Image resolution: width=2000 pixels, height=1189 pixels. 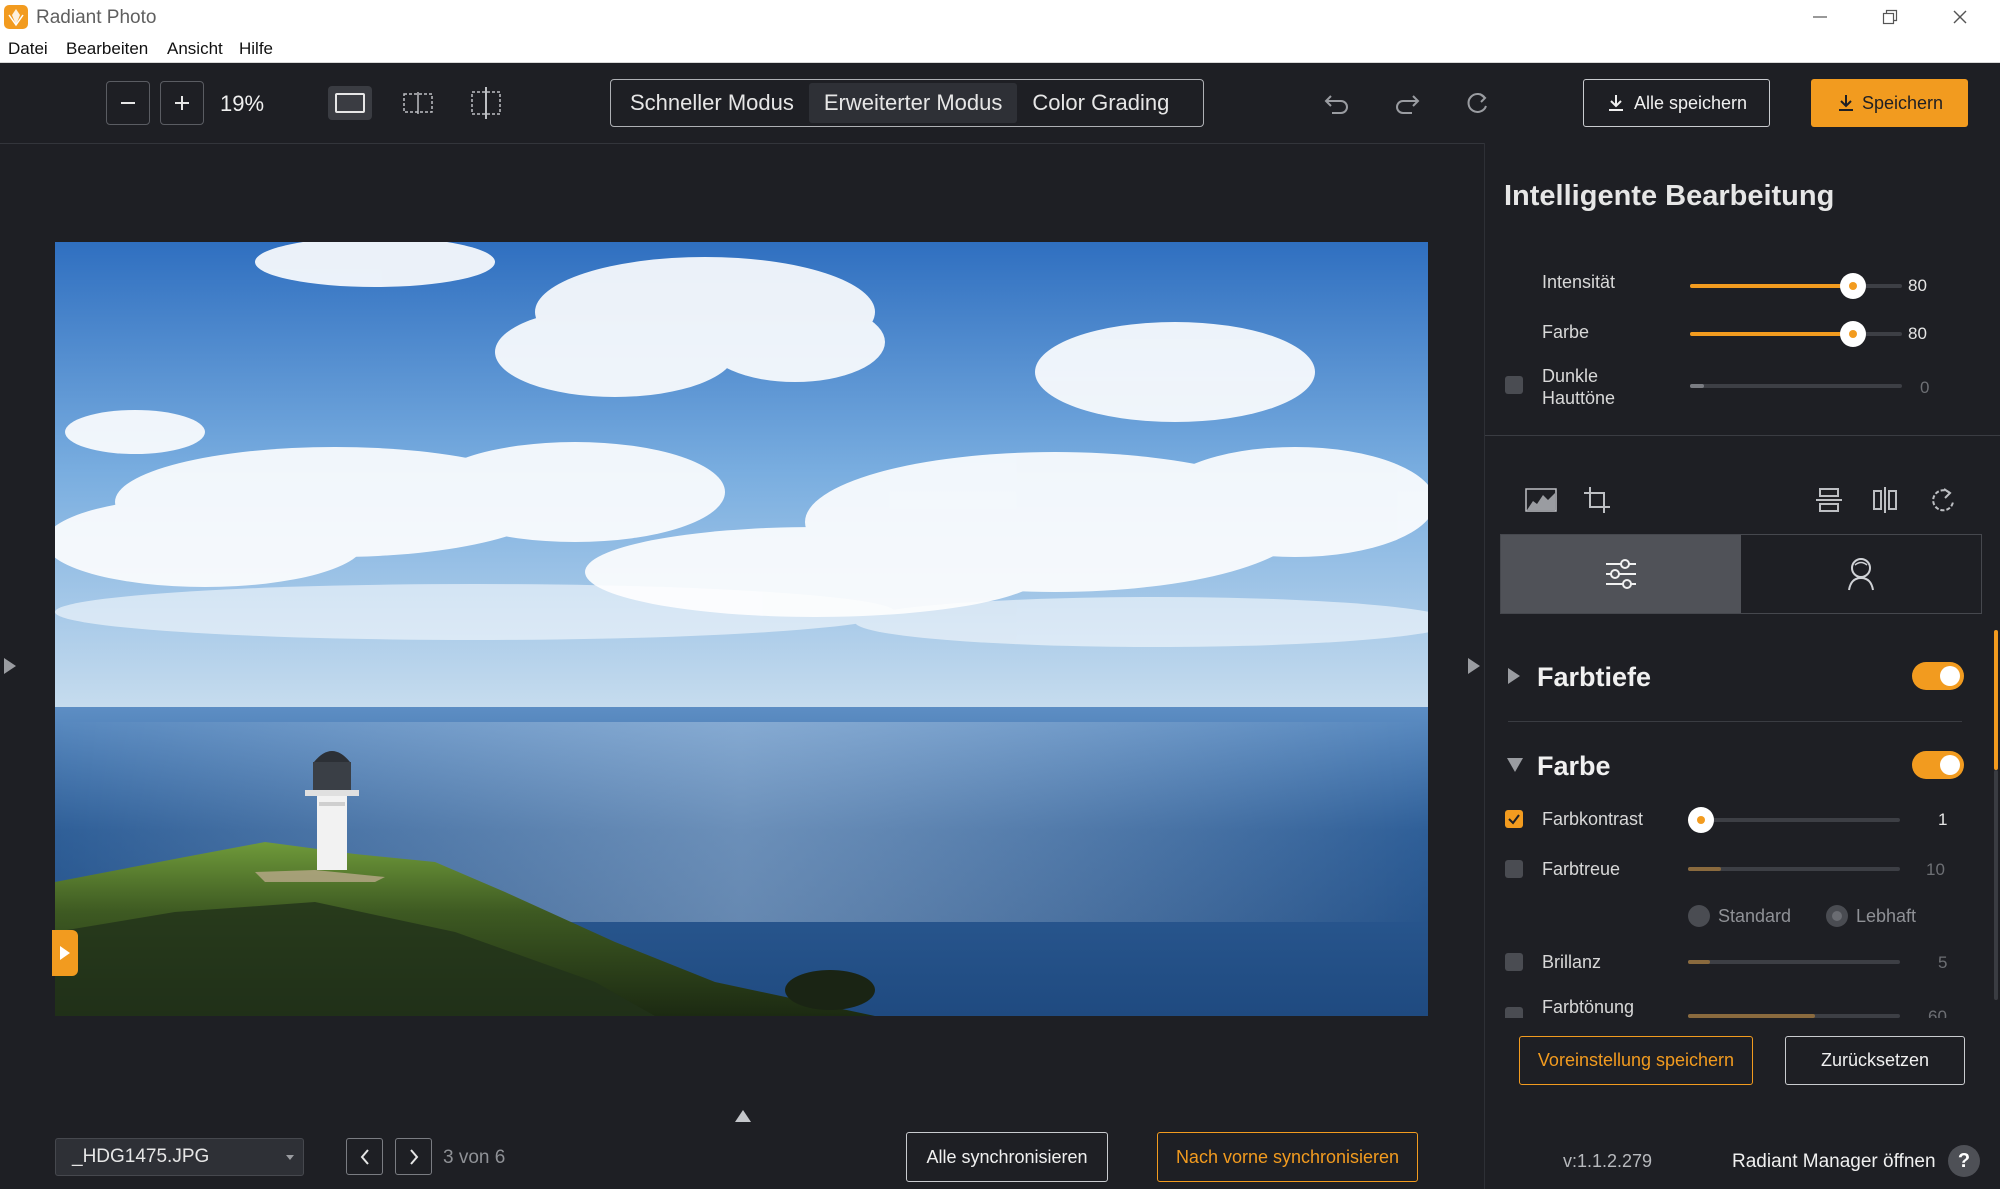 What do you see at coordinates (913, 103) in the screenshot?
I see `tab-erweiterter-modus: Erweiterter Modus` at bounding box center [913, 103].